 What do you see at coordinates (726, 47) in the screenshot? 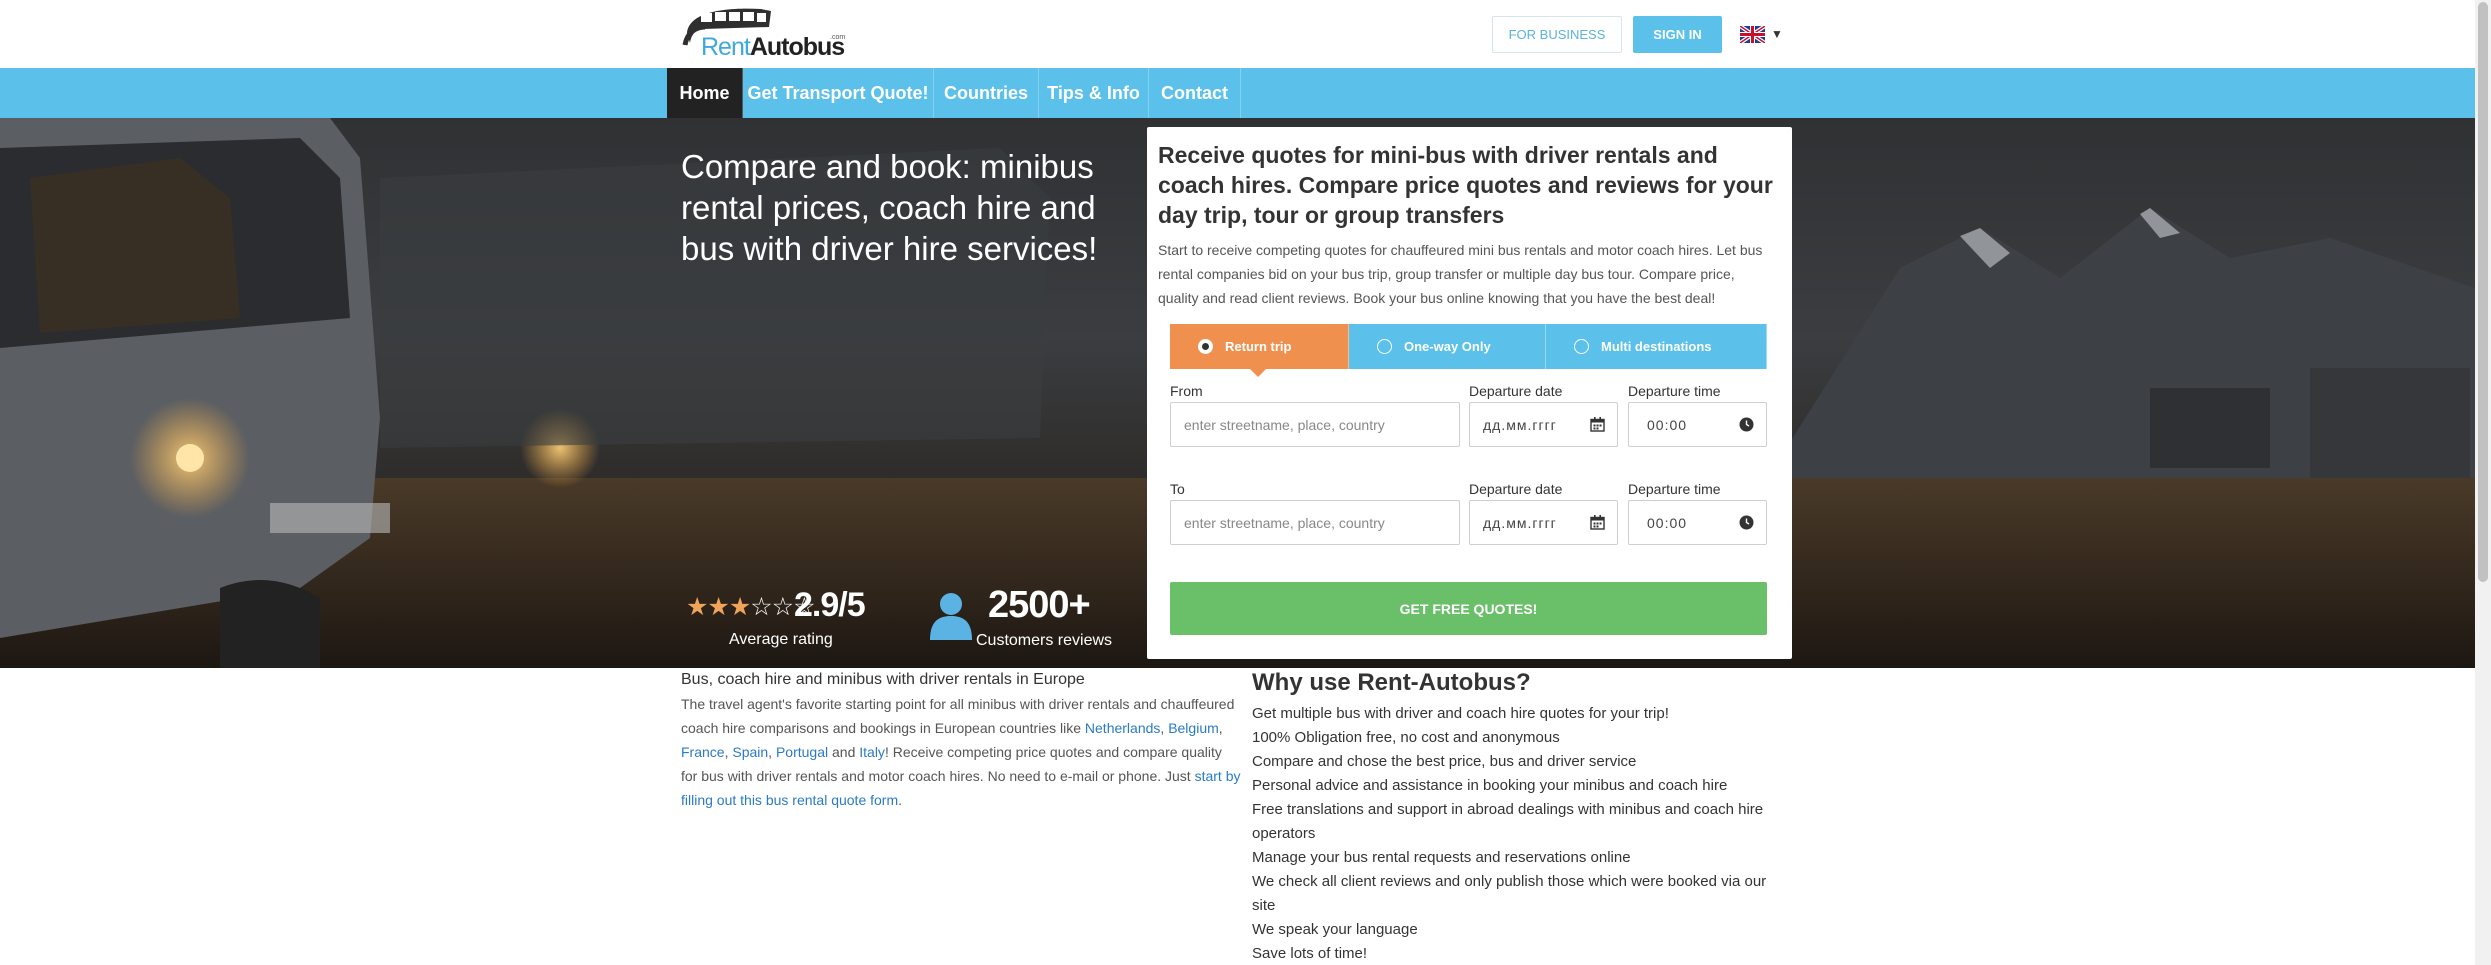
I see `logo-text-rent: Rent` at bounding box center [726, 47].